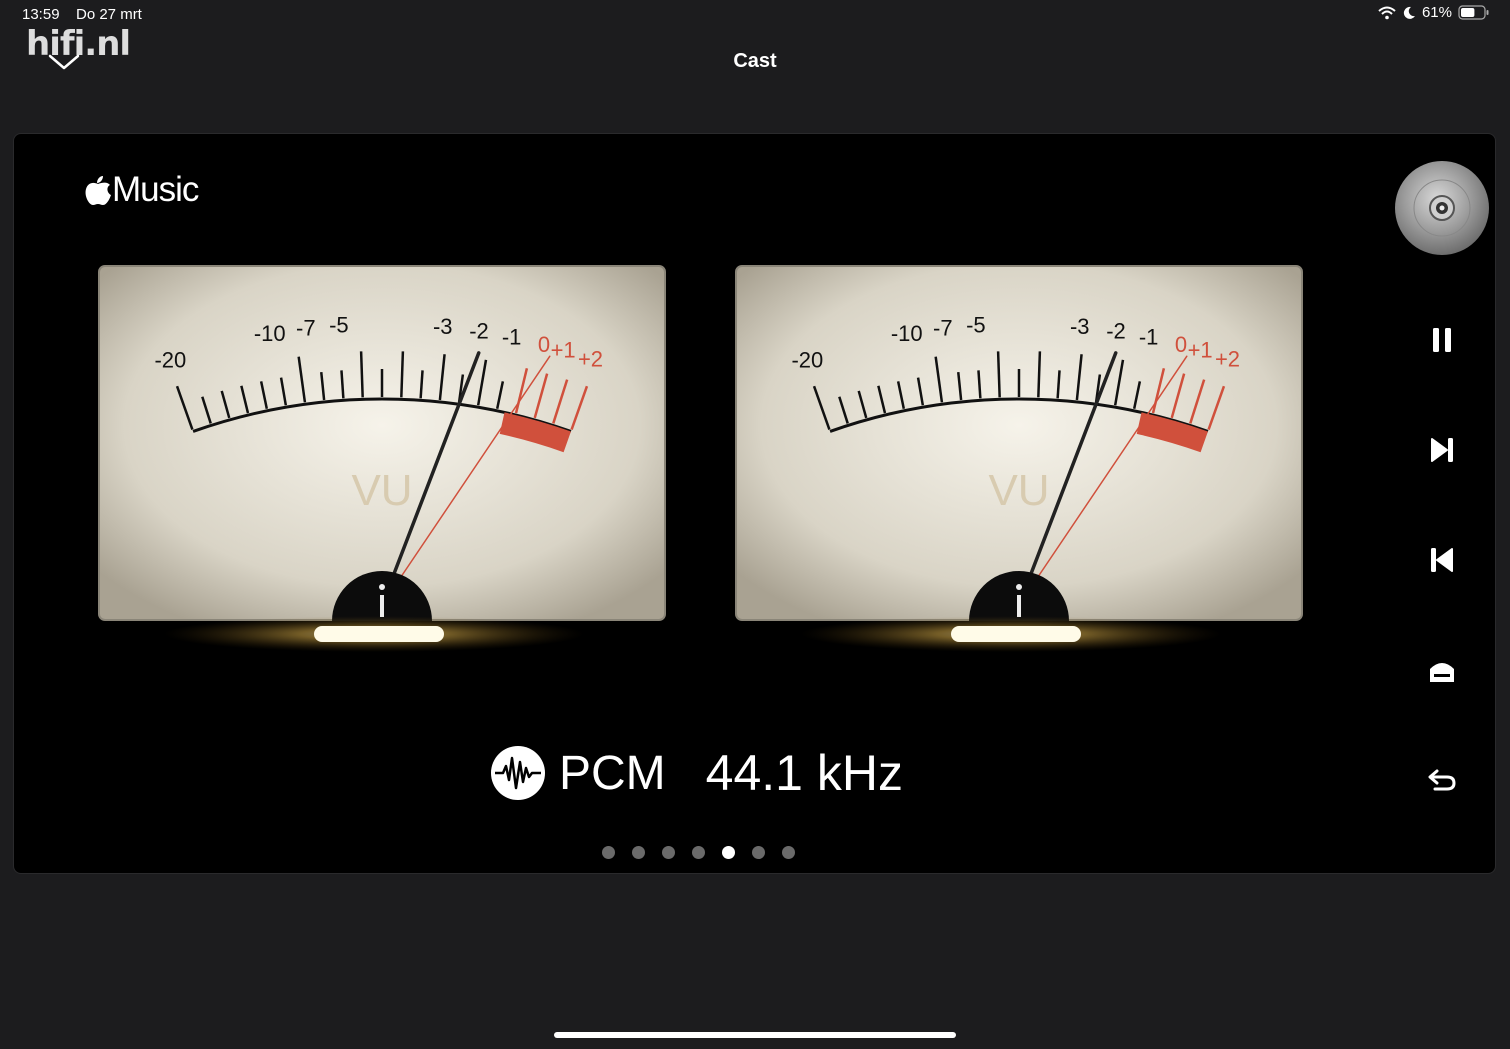 The height and width of the screenshot is (1049, 1510). I want to click on pause-button, so click(1442, 340).